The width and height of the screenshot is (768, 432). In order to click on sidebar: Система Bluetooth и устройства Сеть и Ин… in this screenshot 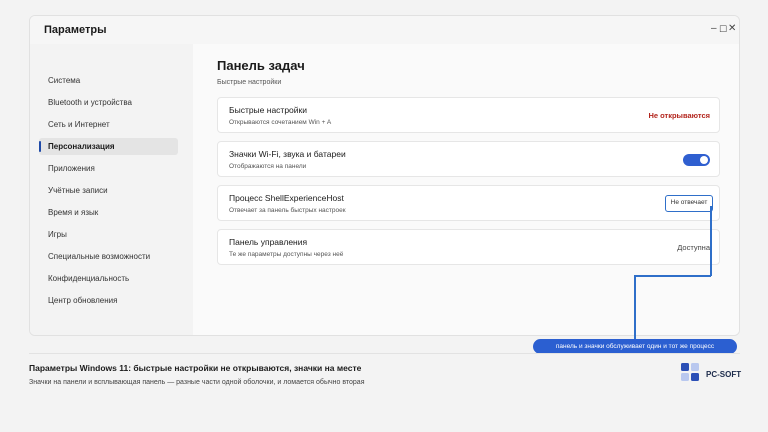, I will do `click(111, 189)`.